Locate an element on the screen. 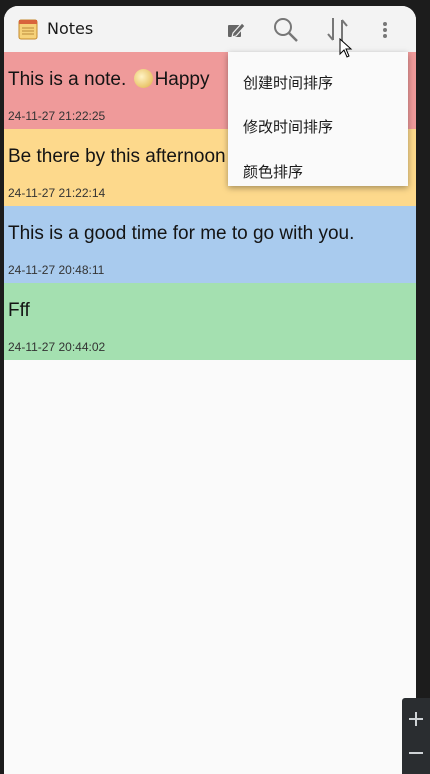 The width and height of the screenshot is (430, 774). note-item: Fff 24-11-27 20:44:02 is located at coordinates (210, 321).